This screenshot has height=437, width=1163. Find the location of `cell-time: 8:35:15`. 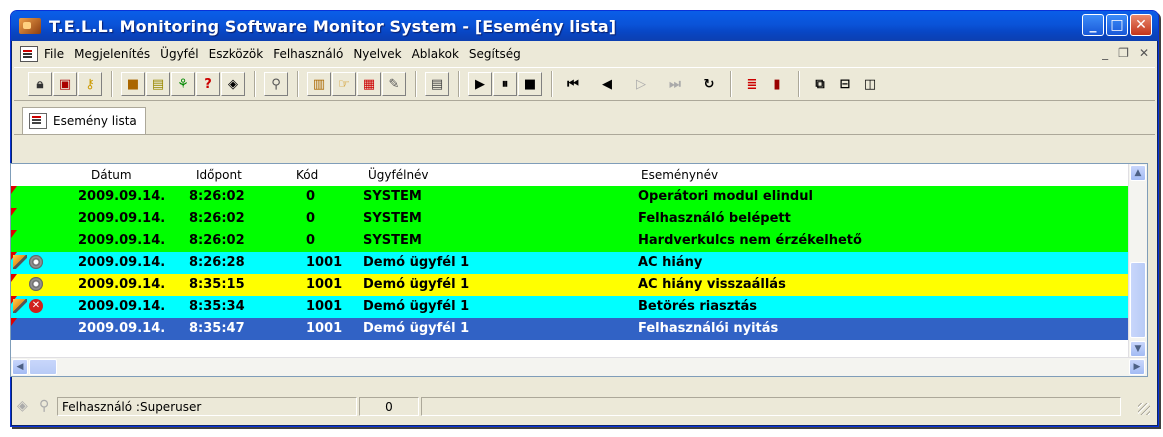

cell-time: 8:35:15 is located at coordinates (217, 284).